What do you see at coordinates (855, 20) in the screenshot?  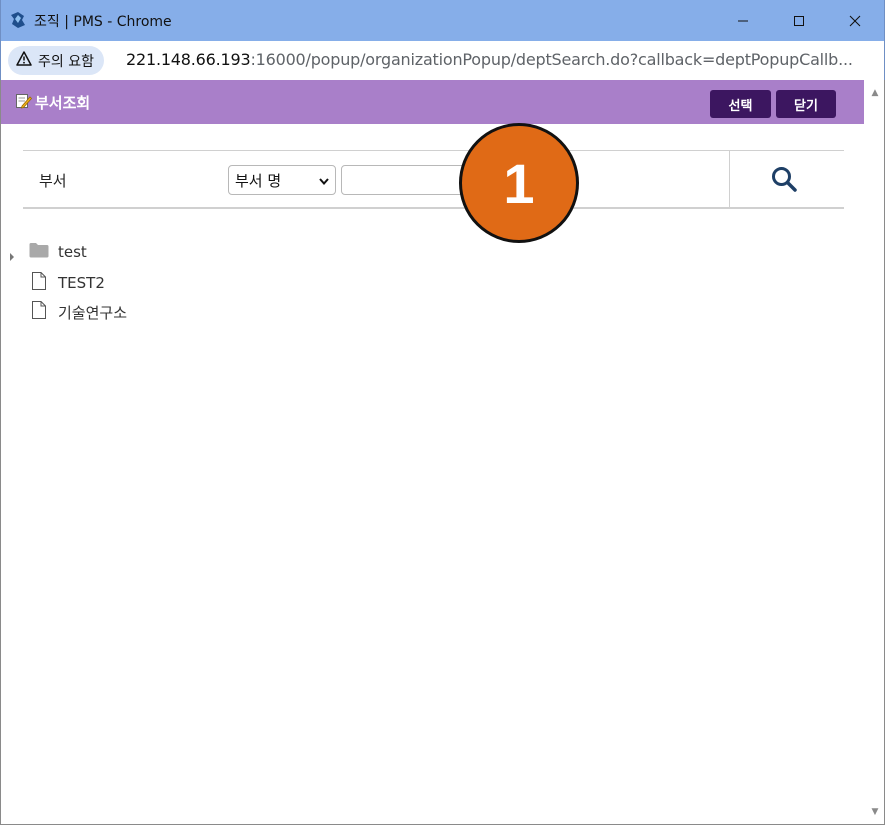 I see `close-window-button` at bounding box center [855, 20].